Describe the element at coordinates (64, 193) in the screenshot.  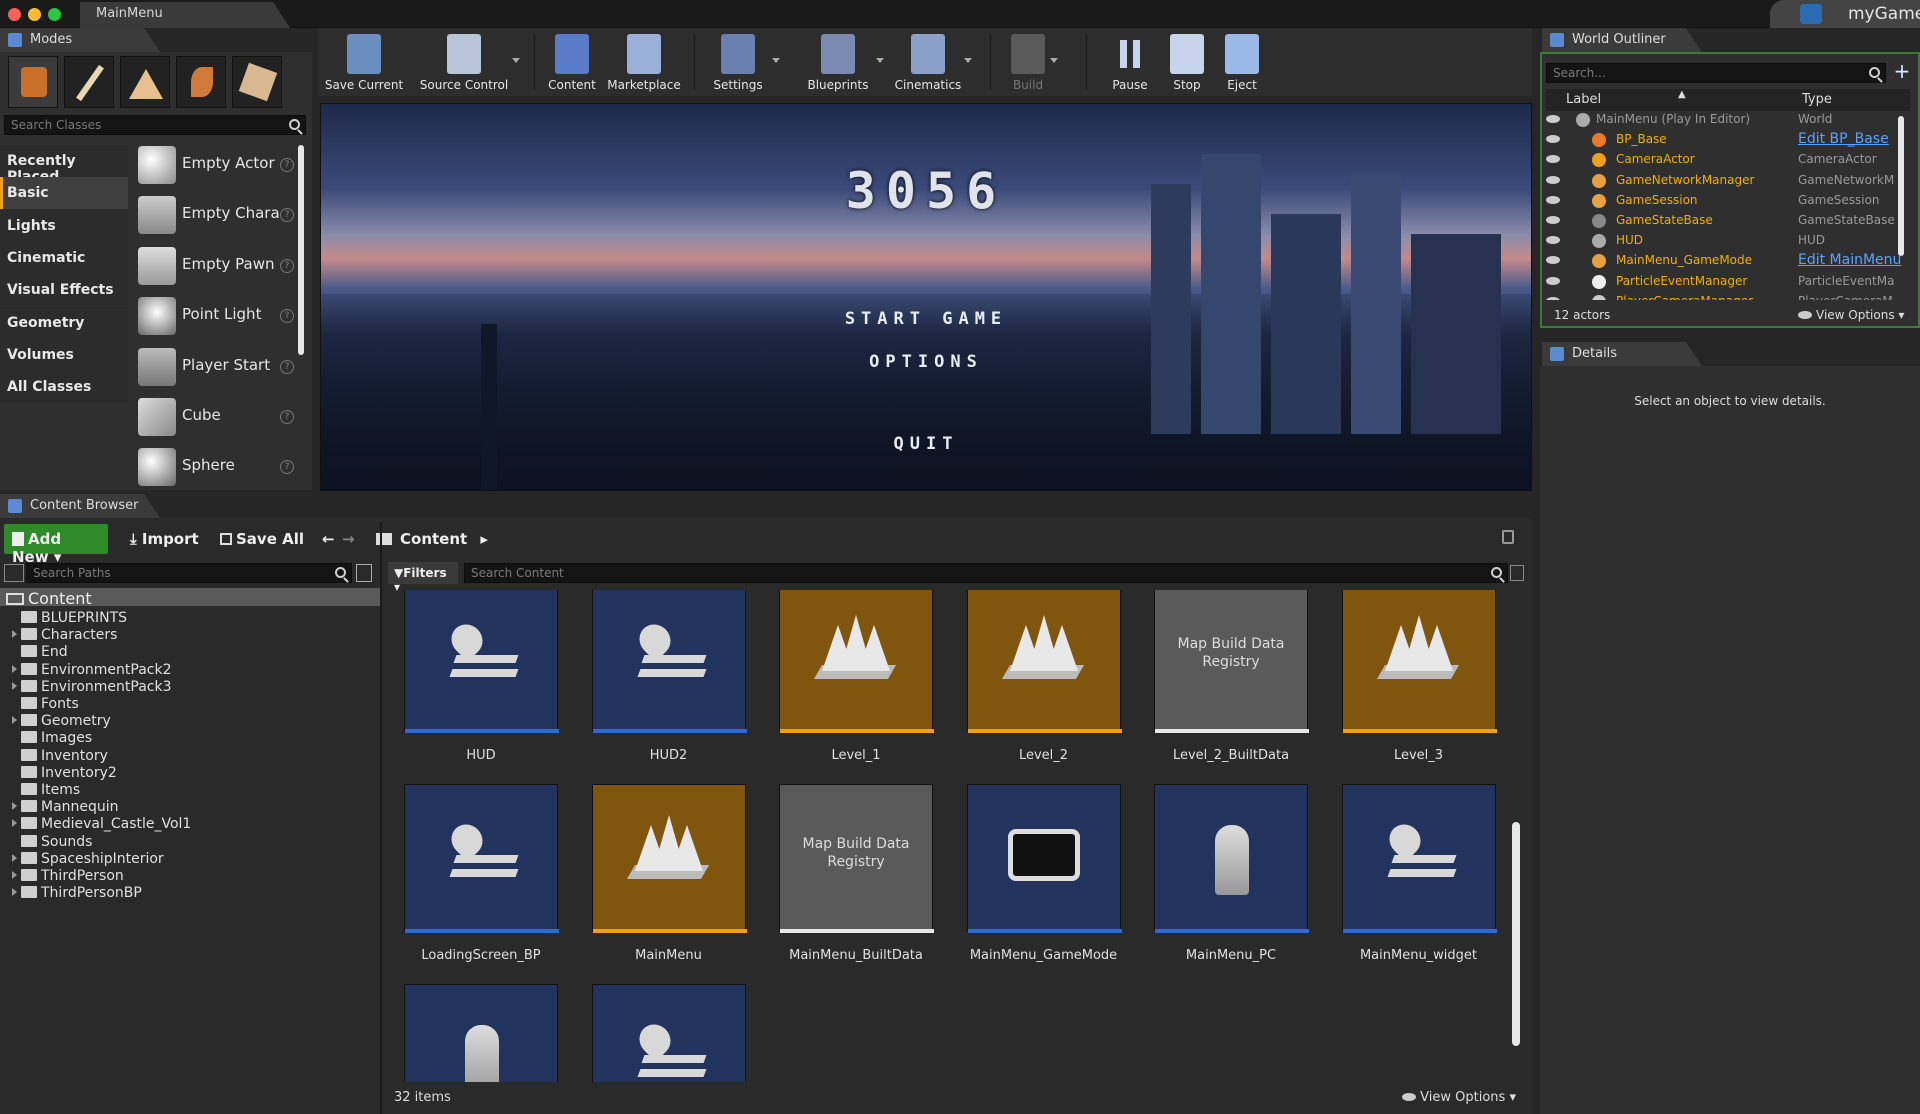
I see `category-basic: Basic` at that location.